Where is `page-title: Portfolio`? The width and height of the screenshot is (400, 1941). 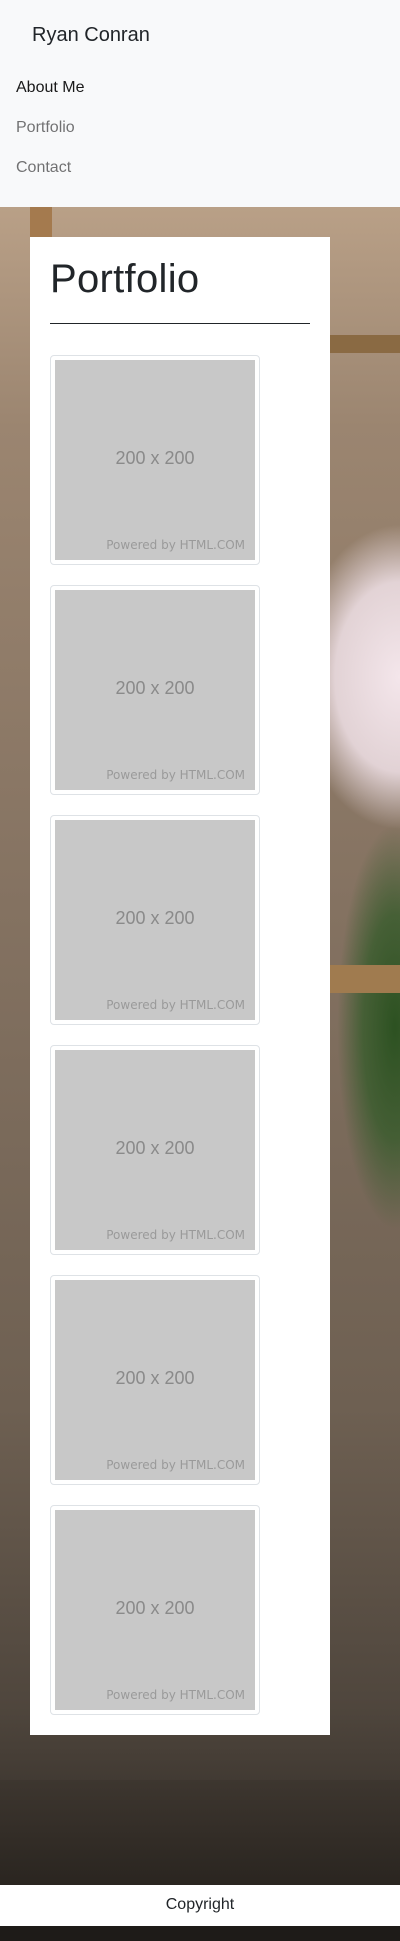 page-title: Portfolio is located at coordinates (125, 279).